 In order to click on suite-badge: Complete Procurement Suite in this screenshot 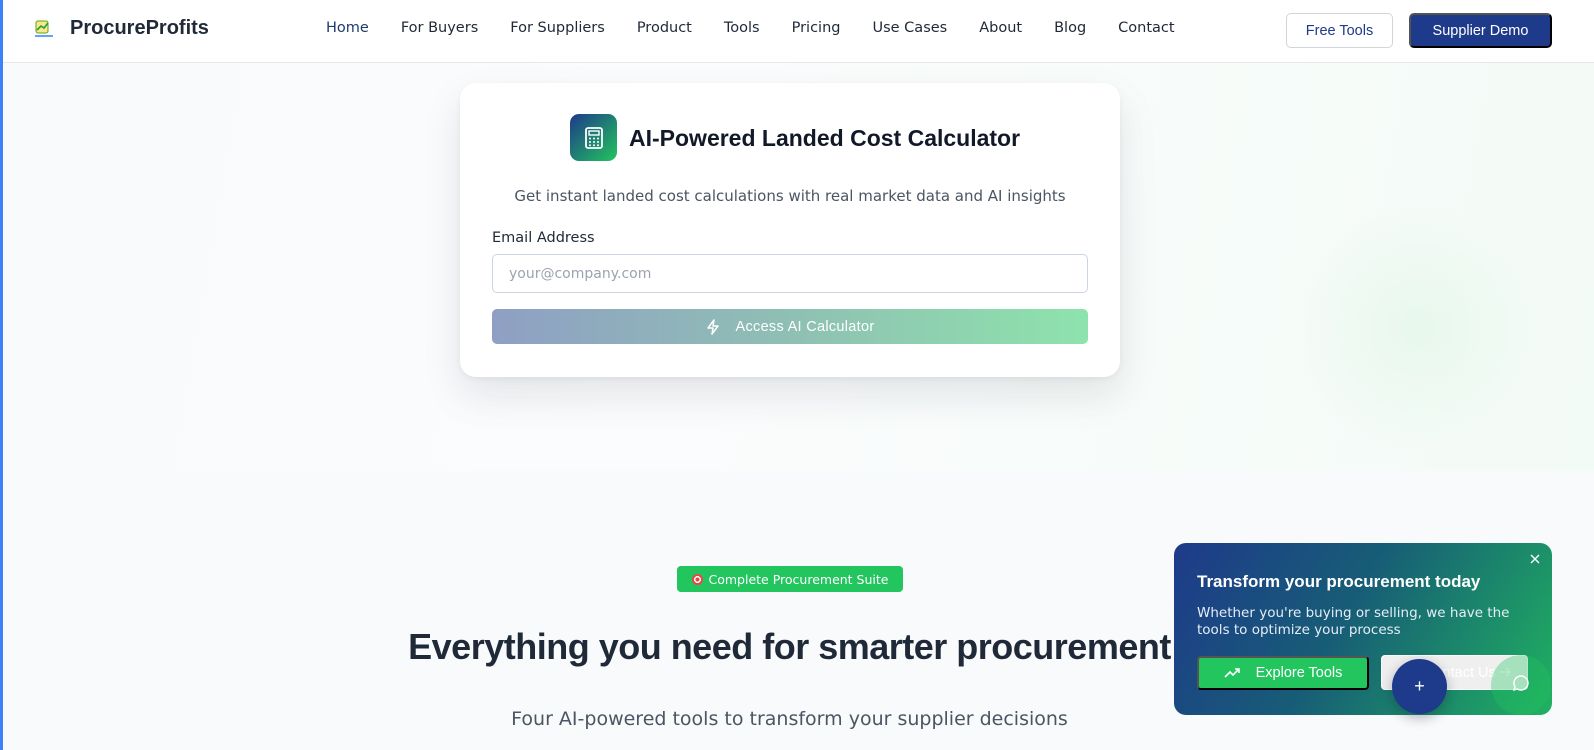, I will do `click(790, 579)`.